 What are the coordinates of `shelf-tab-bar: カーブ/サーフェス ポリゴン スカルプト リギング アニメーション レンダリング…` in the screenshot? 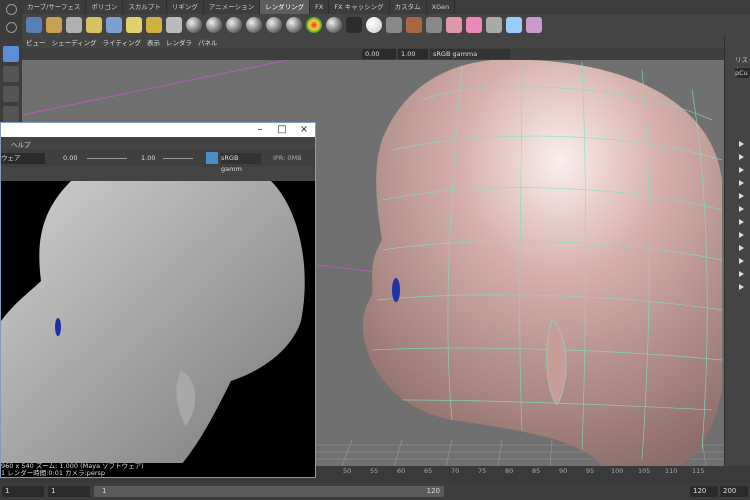 It's located at (386, 7).